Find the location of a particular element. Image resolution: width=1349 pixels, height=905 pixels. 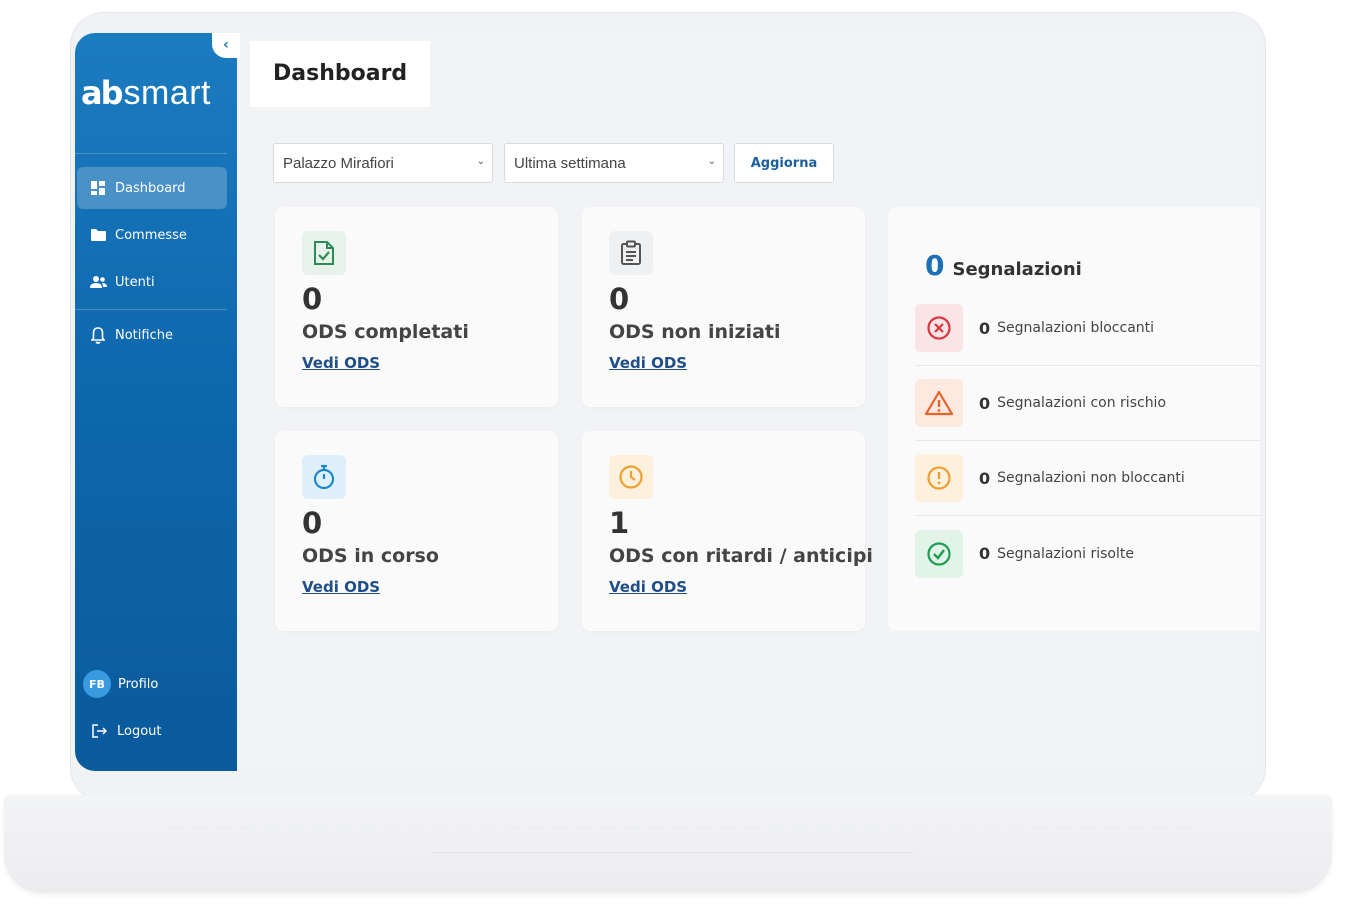

segnalazioni-title: Segnalazioni is located at coordinates (1017, 269).